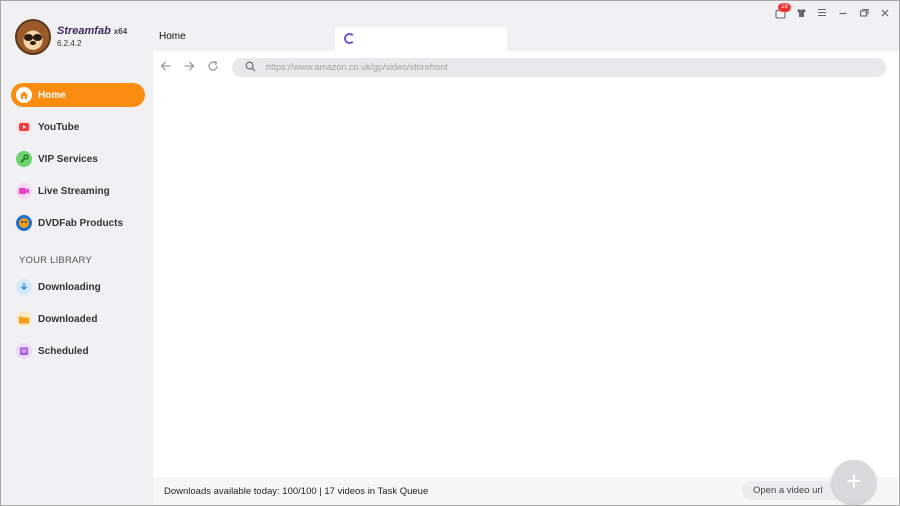 The image size is (900, 506). I want to click on open-video-url-button: Open a video url, so click(792, 490).